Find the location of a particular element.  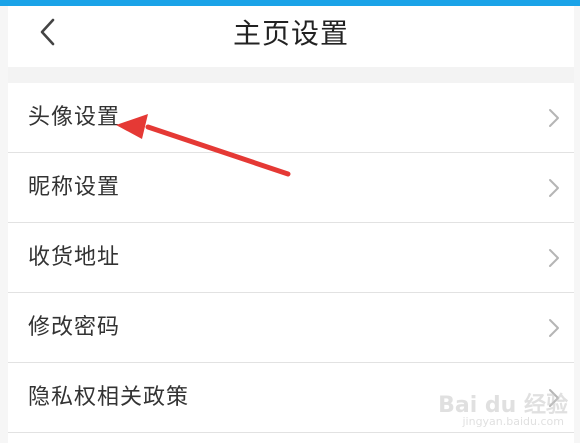

right-margin is located at coordinates (577, 224).